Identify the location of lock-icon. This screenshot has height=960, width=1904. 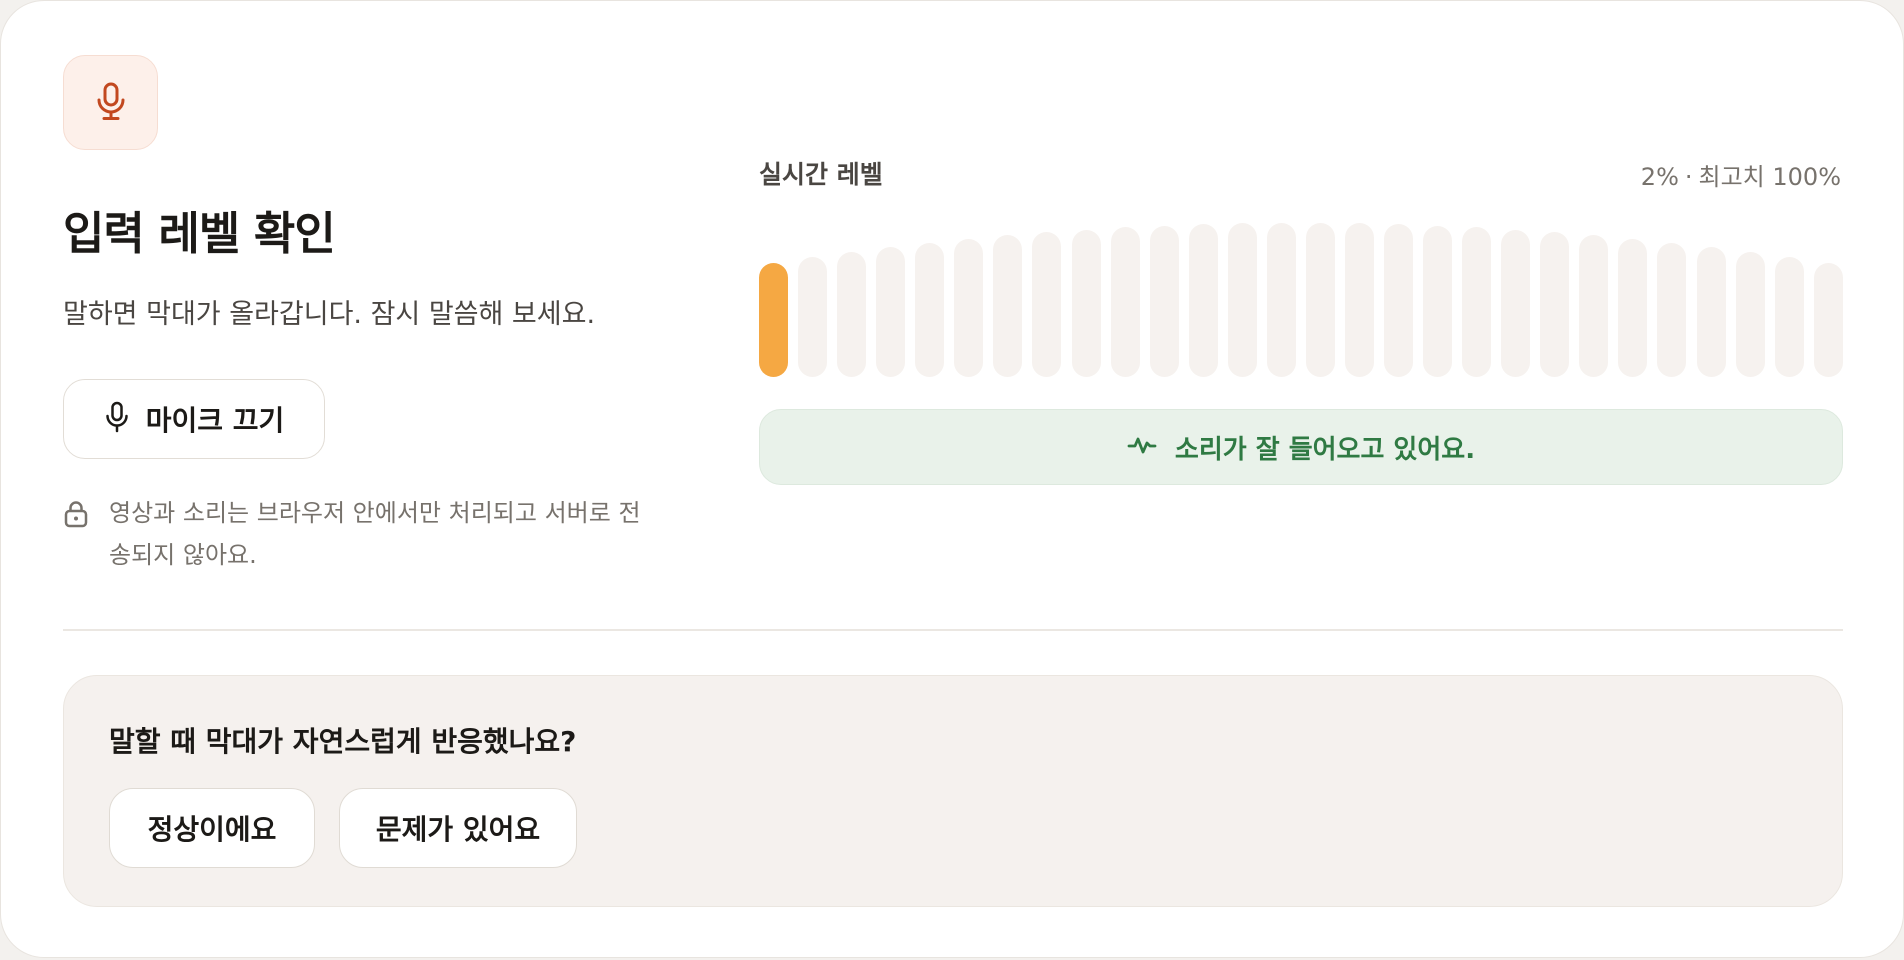
(76, 538).